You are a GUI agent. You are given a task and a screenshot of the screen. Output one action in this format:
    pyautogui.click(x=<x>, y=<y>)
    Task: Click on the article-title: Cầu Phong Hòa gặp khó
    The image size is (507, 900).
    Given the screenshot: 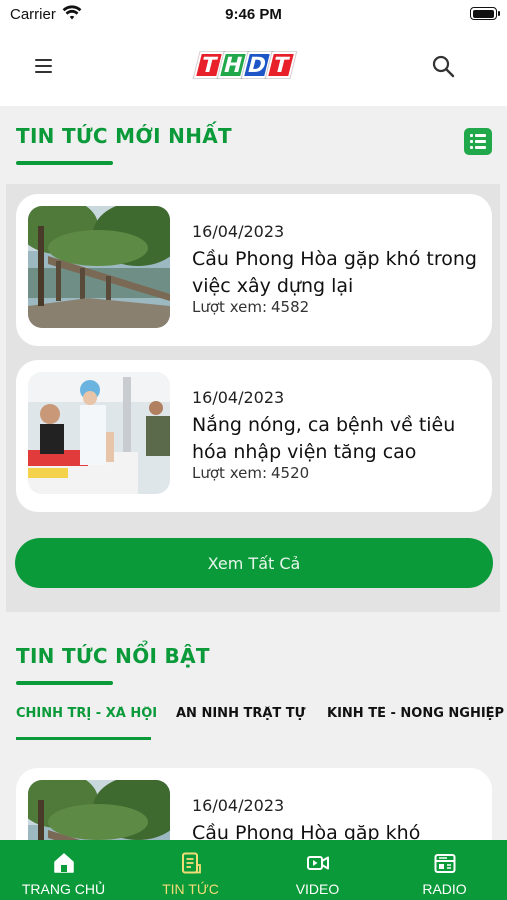 What is the action you would take?
    pyautogui.click(x=337, y=830)
    